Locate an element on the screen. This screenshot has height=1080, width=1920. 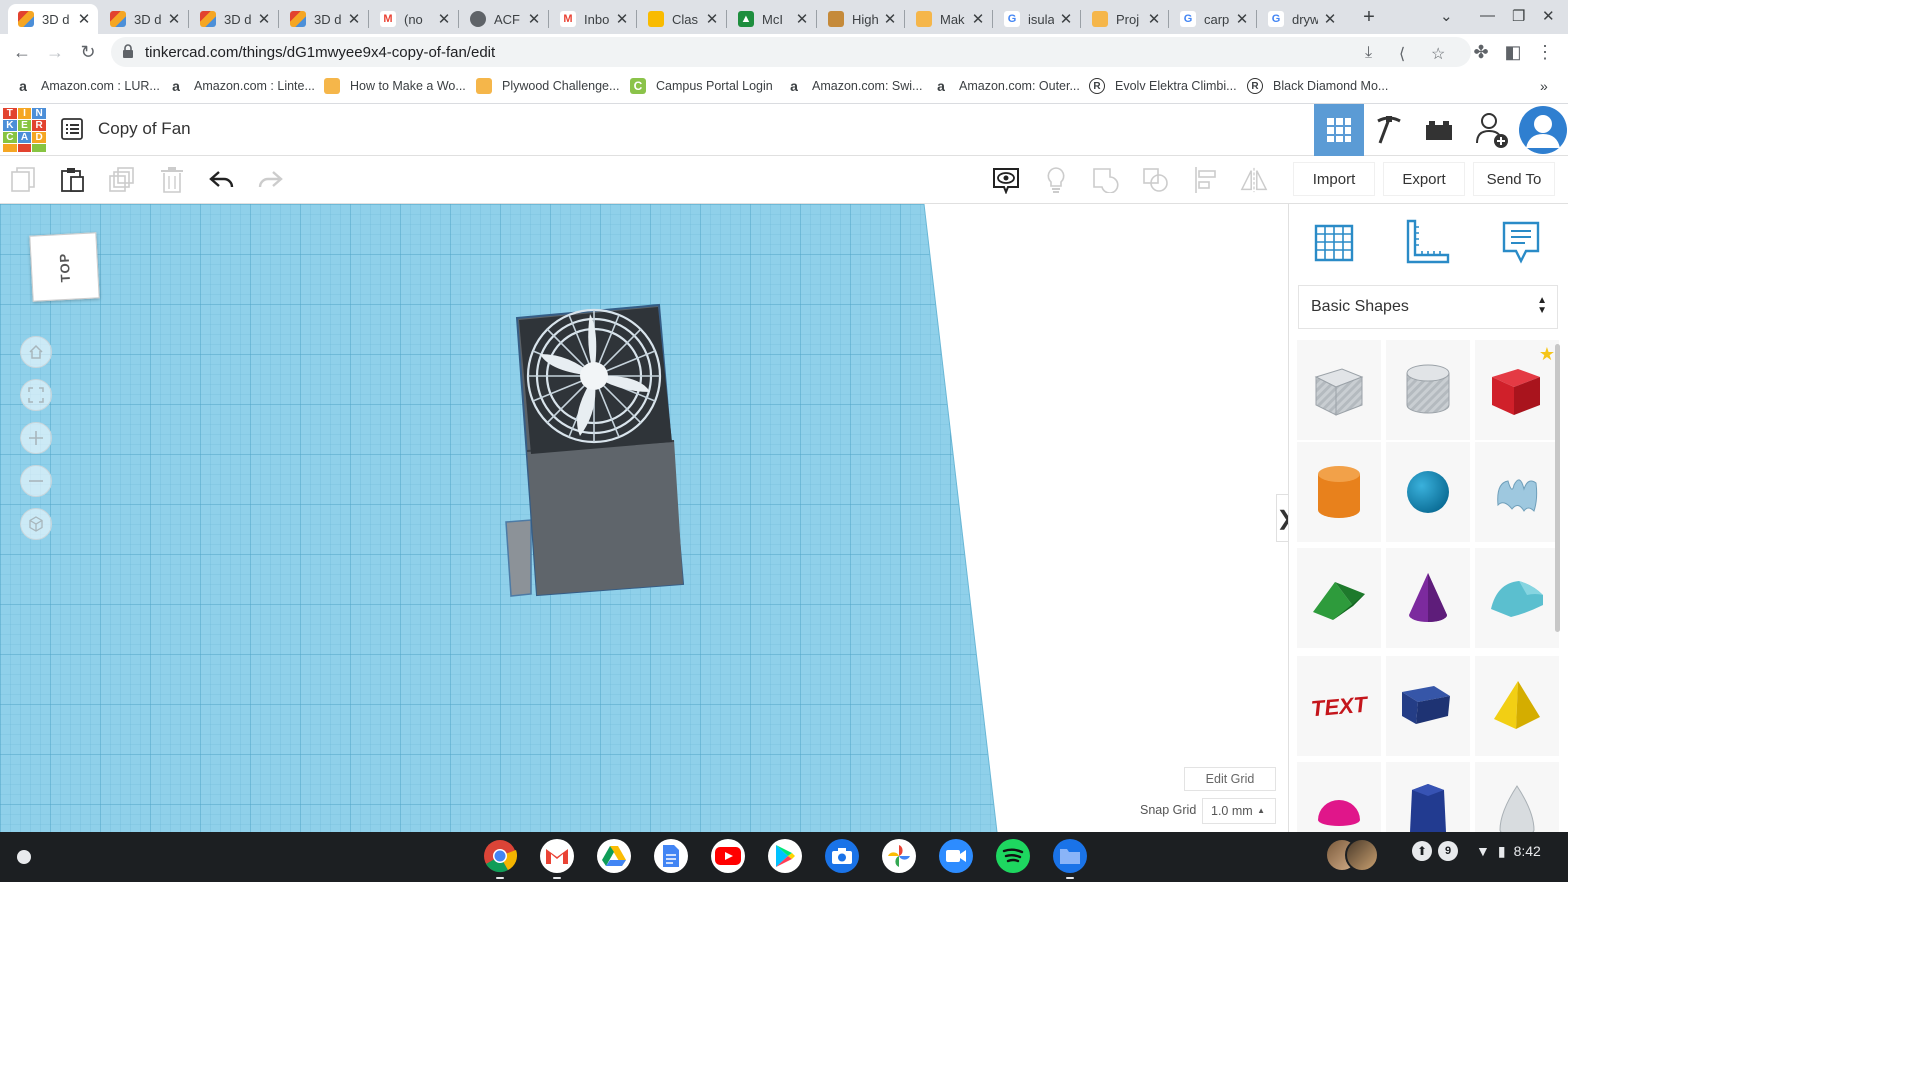
shape-scribble is located at coordinates (1517, 492).